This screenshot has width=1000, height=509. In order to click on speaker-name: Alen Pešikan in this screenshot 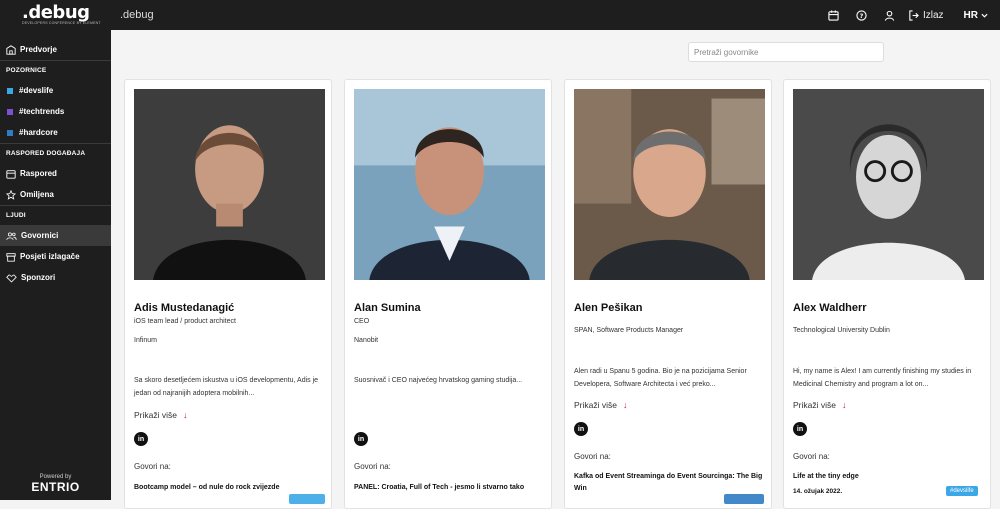, I will do `click(608, 308)`.